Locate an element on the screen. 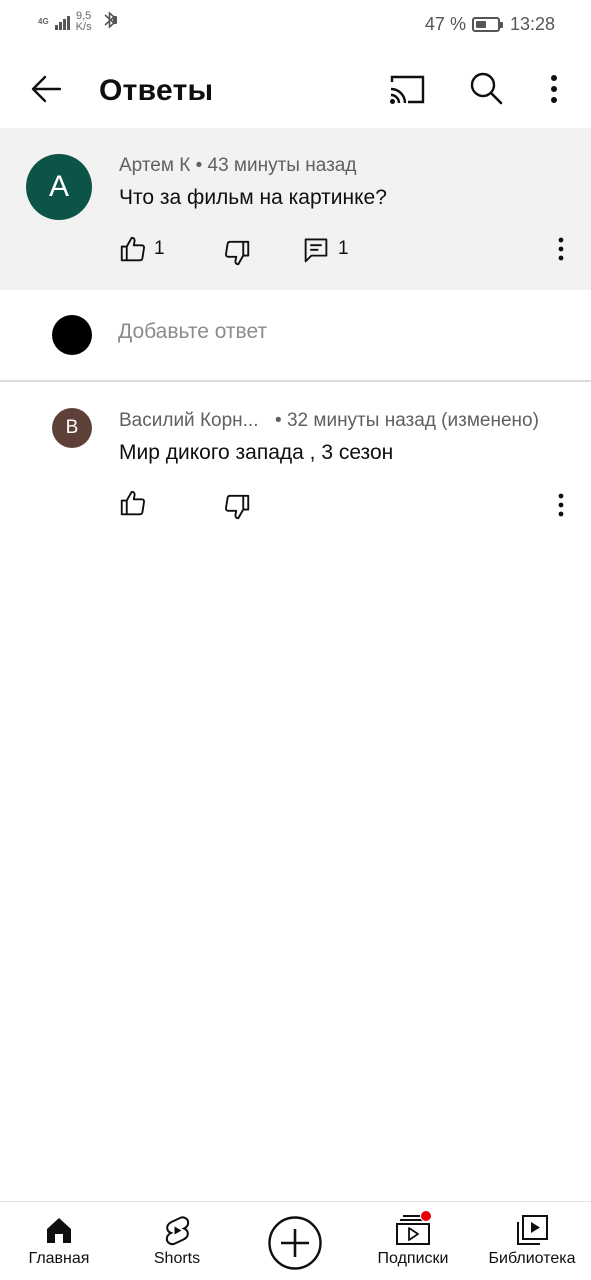  nav-create is located at coordinates (295, 1241).